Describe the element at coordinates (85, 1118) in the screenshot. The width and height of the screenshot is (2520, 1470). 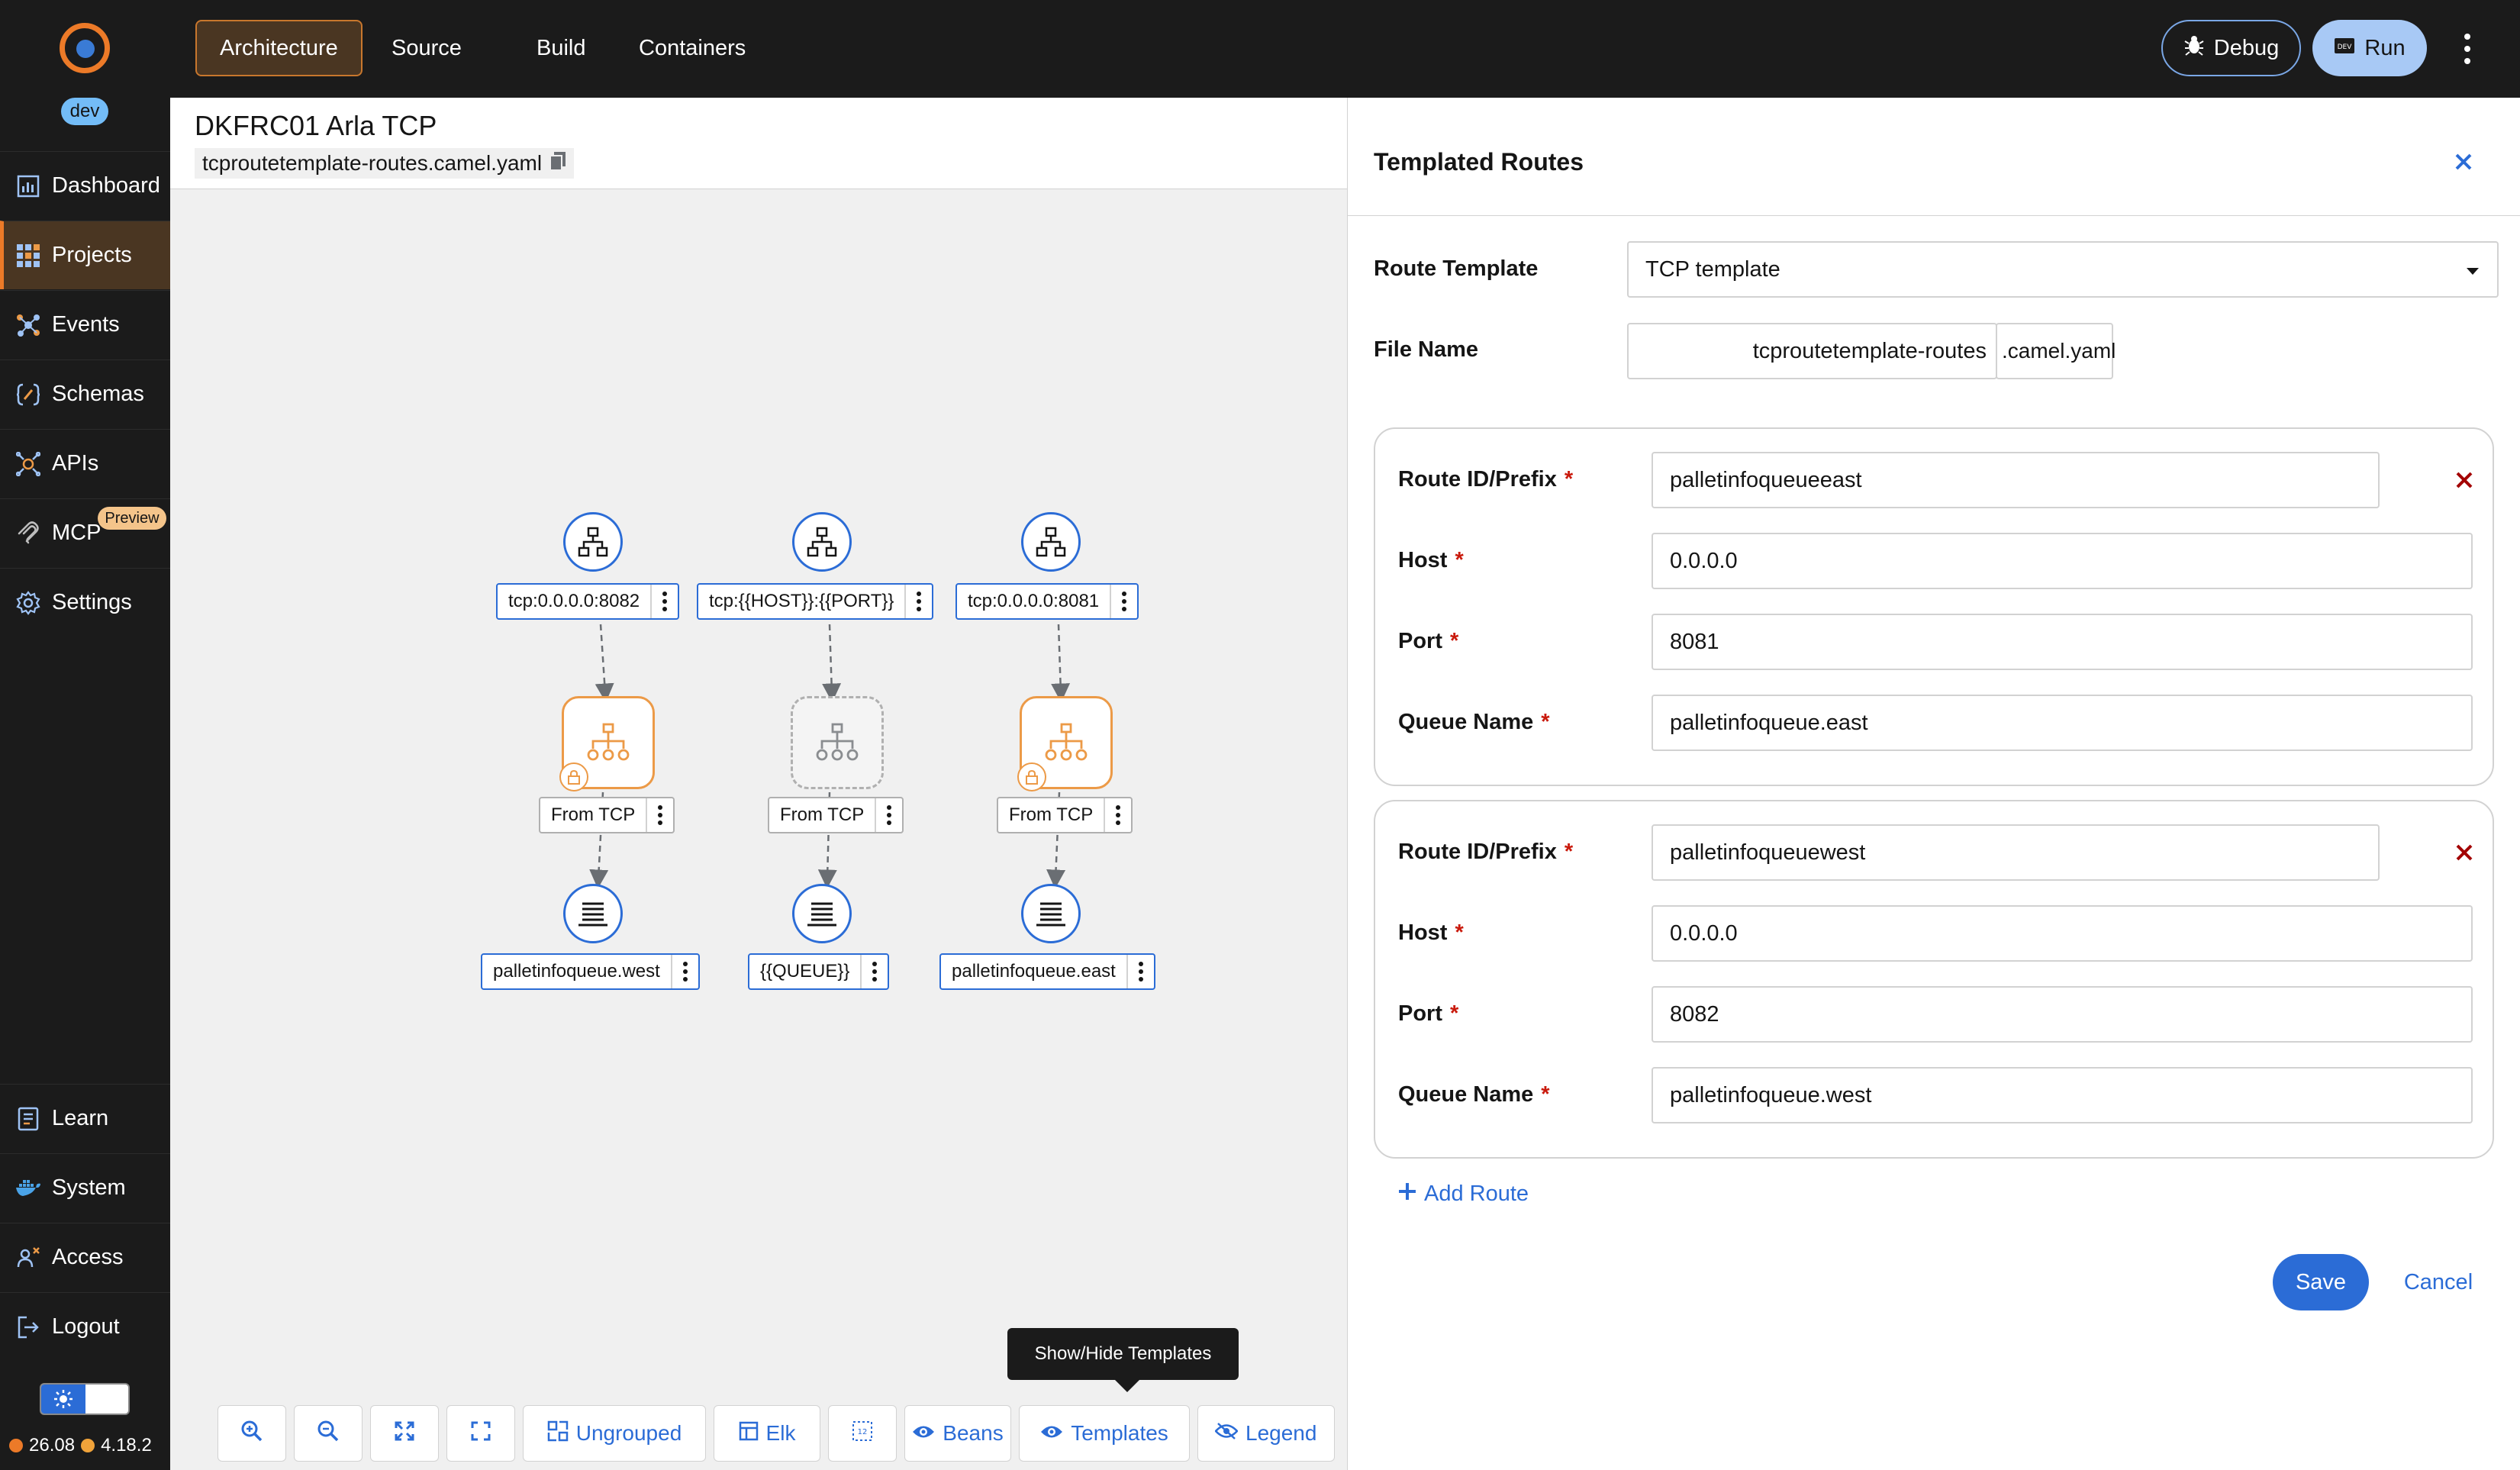
I see `sidebar-item-learn: Learn` at that location.